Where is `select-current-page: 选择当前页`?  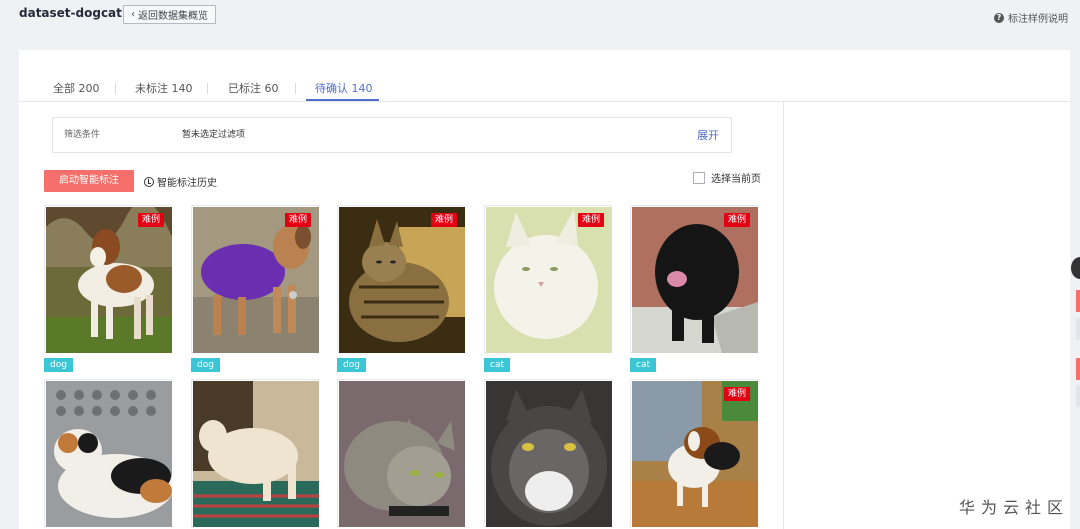
select-current-page: 选择当前页 is located at coordinates (727, 177).